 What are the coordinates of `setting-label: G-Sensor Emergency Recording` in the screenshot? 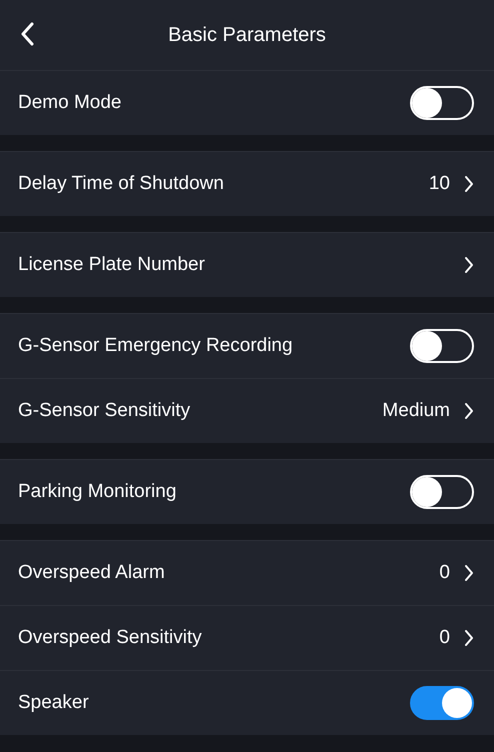 It's located at (155, 346).